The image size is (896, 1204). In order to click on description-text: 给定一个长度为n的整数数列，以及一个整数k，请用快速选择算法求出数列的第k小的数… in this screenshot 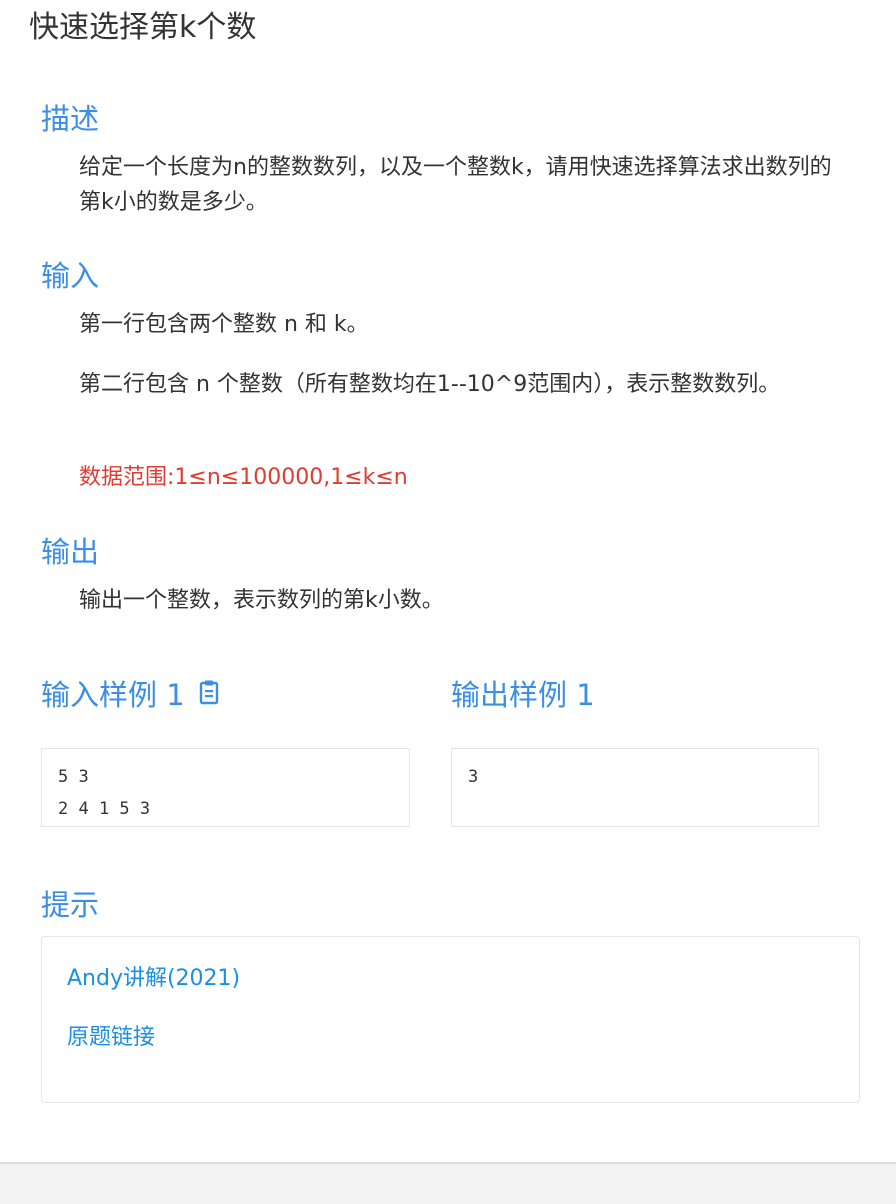, I will do `click(455, 185)`.